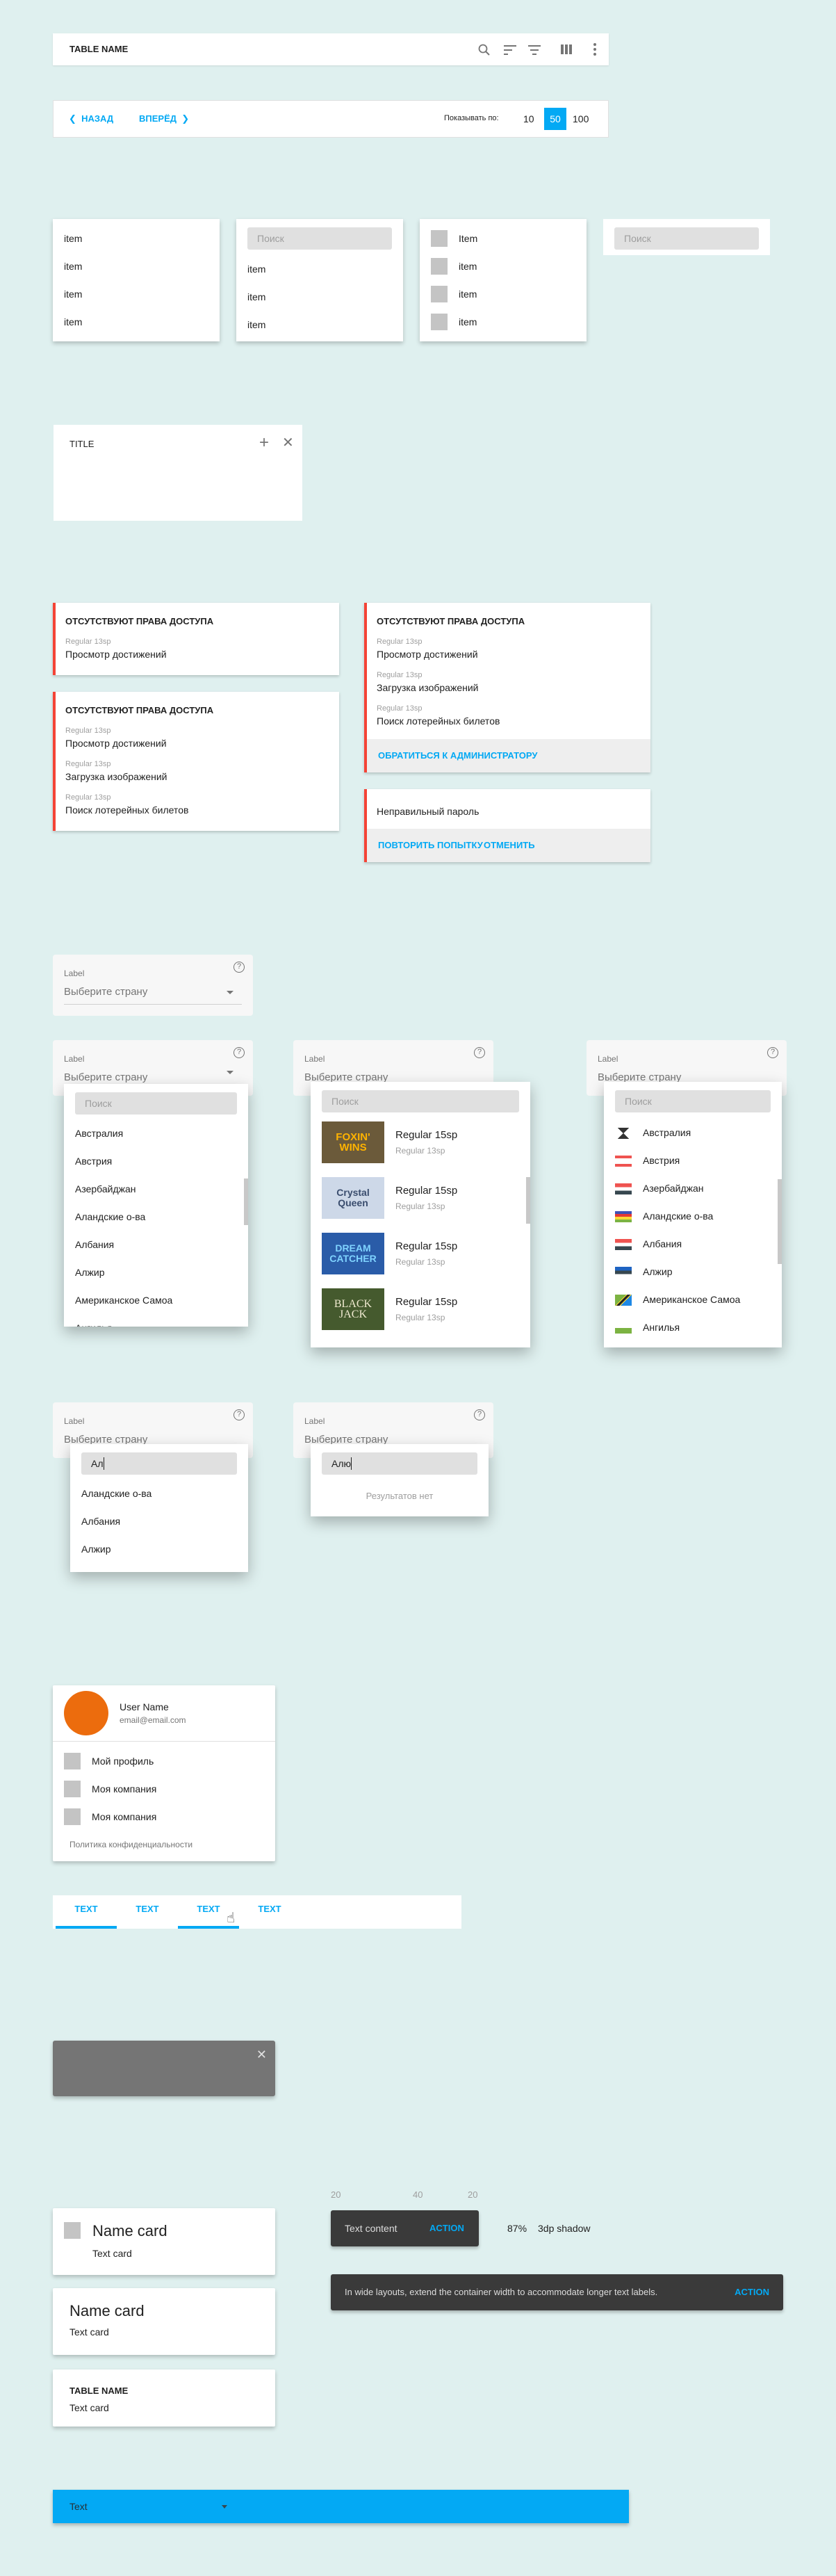 Image resolution: width=836 pixels, height=2576 pixels. What do you see at coordinates (86, 1713) in the screenshot?
I see `avatar` at bounding box center [86, 1713].